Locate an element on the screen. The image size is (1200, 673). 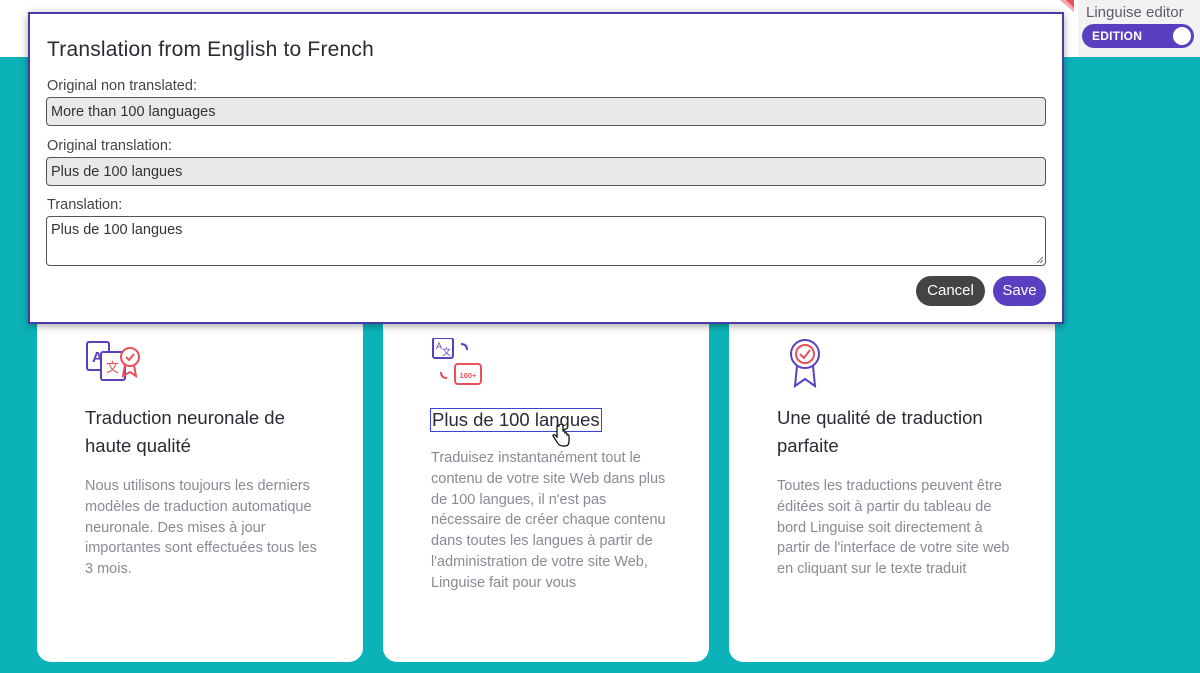
card-heading: Une qualité de traduction parfaite is located at coordinates (880, 431).